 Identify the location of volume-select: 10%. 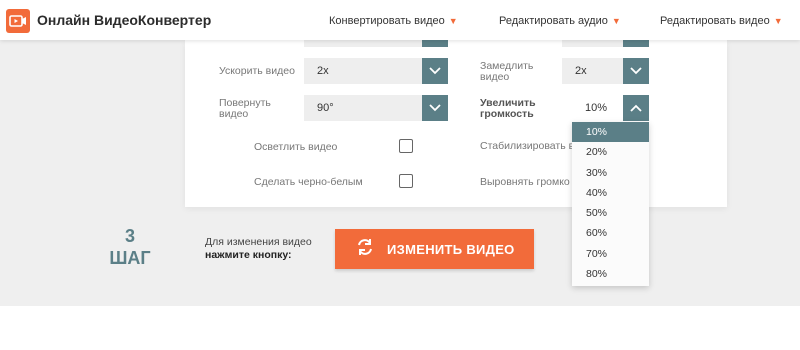
(610, 108).